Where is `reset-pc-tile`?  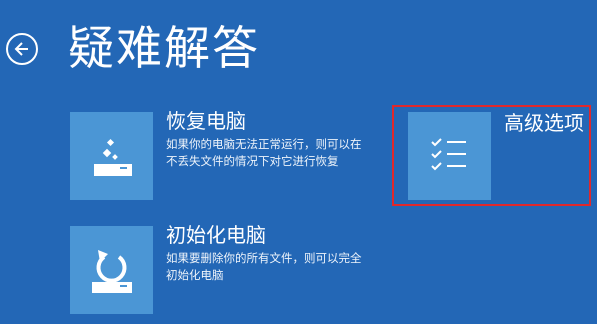 reset-pc-tile is located at coordinates (111, 270).